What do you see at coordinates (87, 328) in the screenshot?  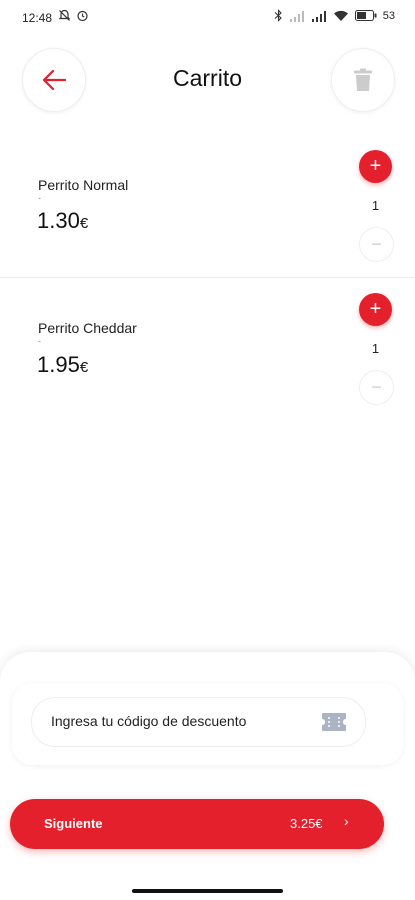 I see `item-name: Perrito Cheddar` at bounding box center [87, 328].